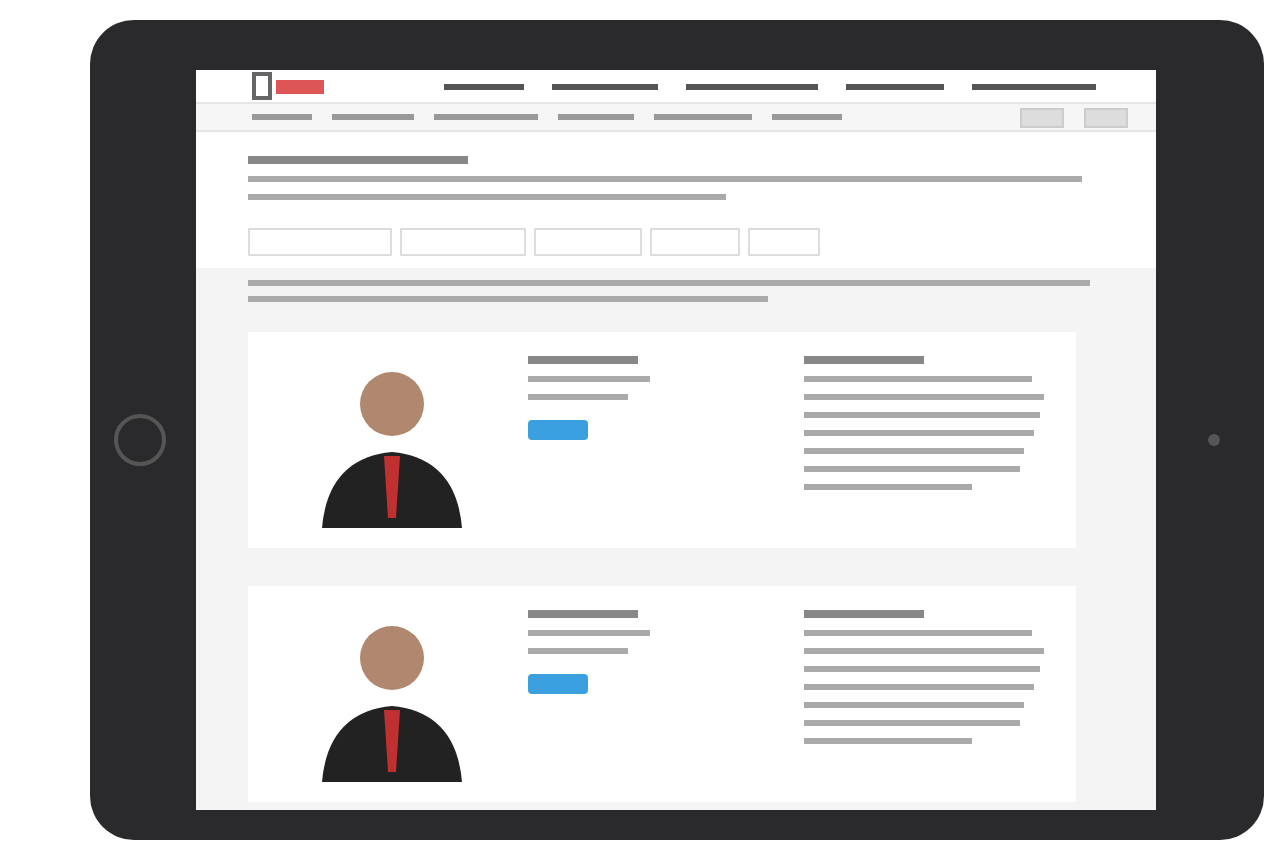 The height and width of the screenshot is (852, 1268). I want to click on camera-icon, so click(1214, 440).